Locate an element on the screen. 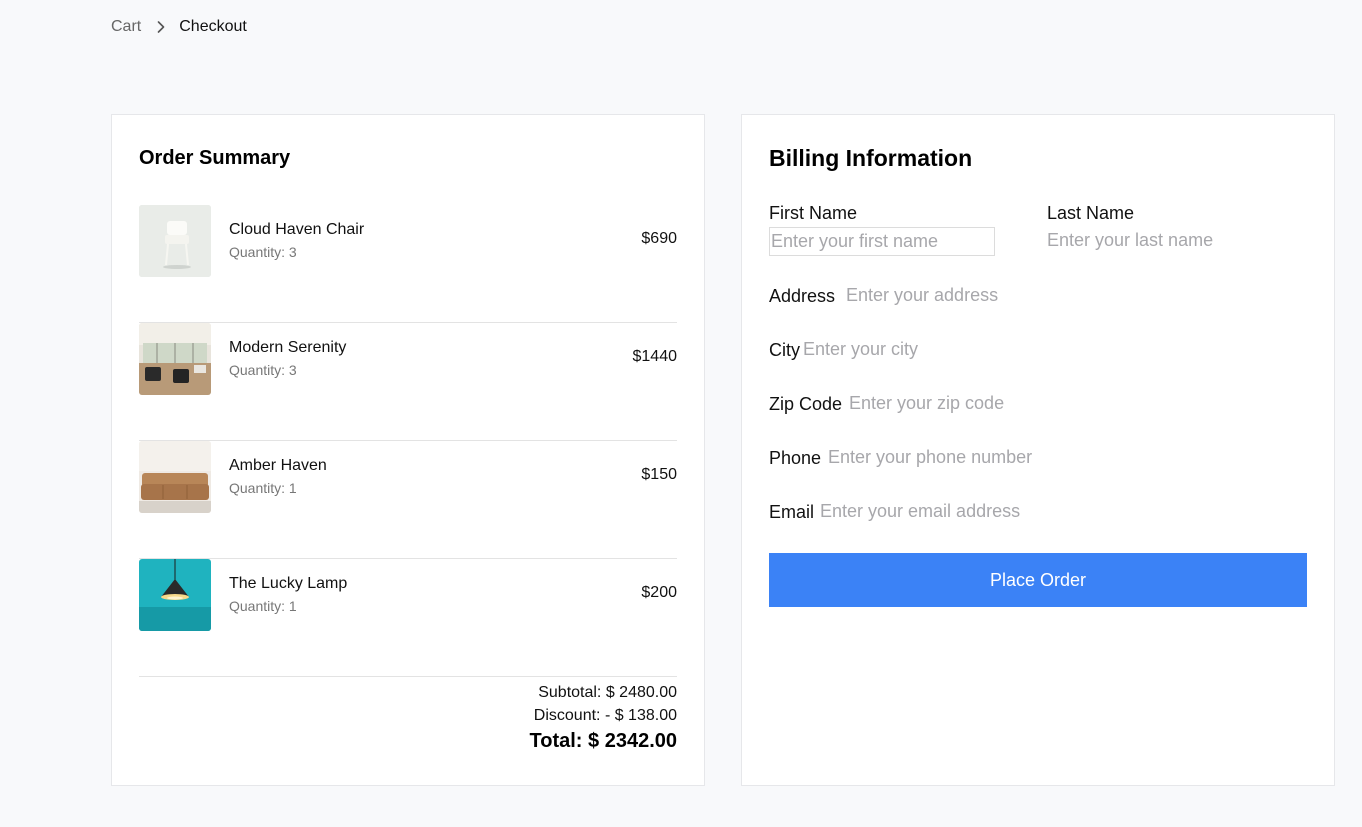 Image resolution: width=1362 pixels, height=827 pixels. order-item: Modern Serenity Quantity: 3 $1440 is located at coordinates (408, 382).